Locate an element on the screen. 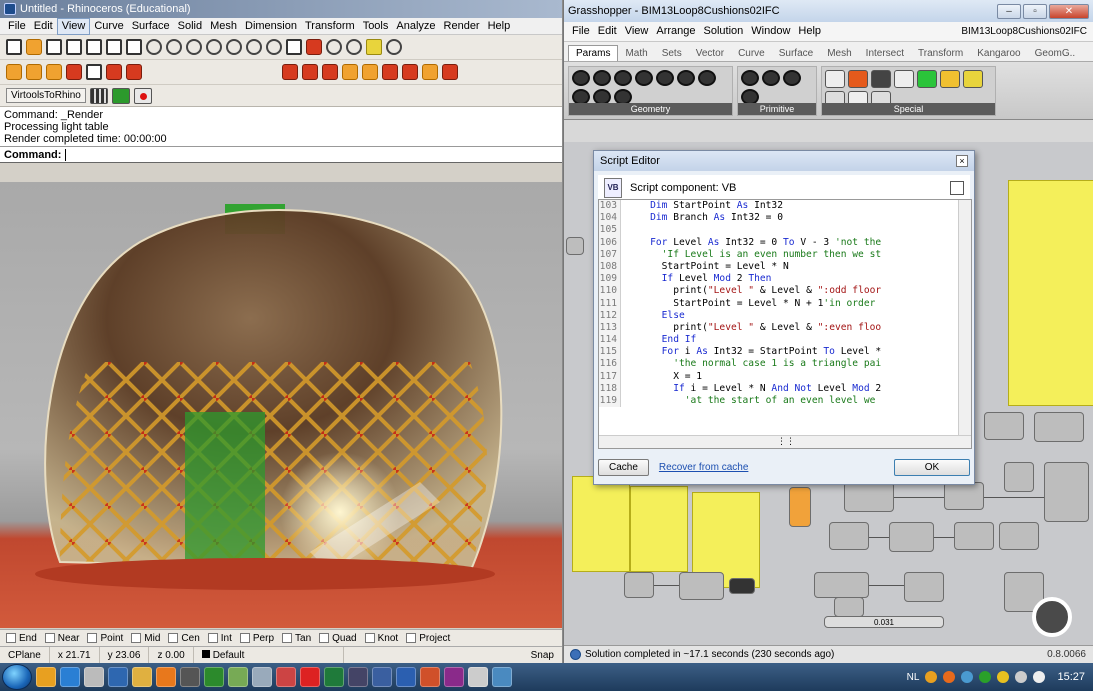  code-line: 119 'at the start of an even level we is located at coordinates (785, 401).